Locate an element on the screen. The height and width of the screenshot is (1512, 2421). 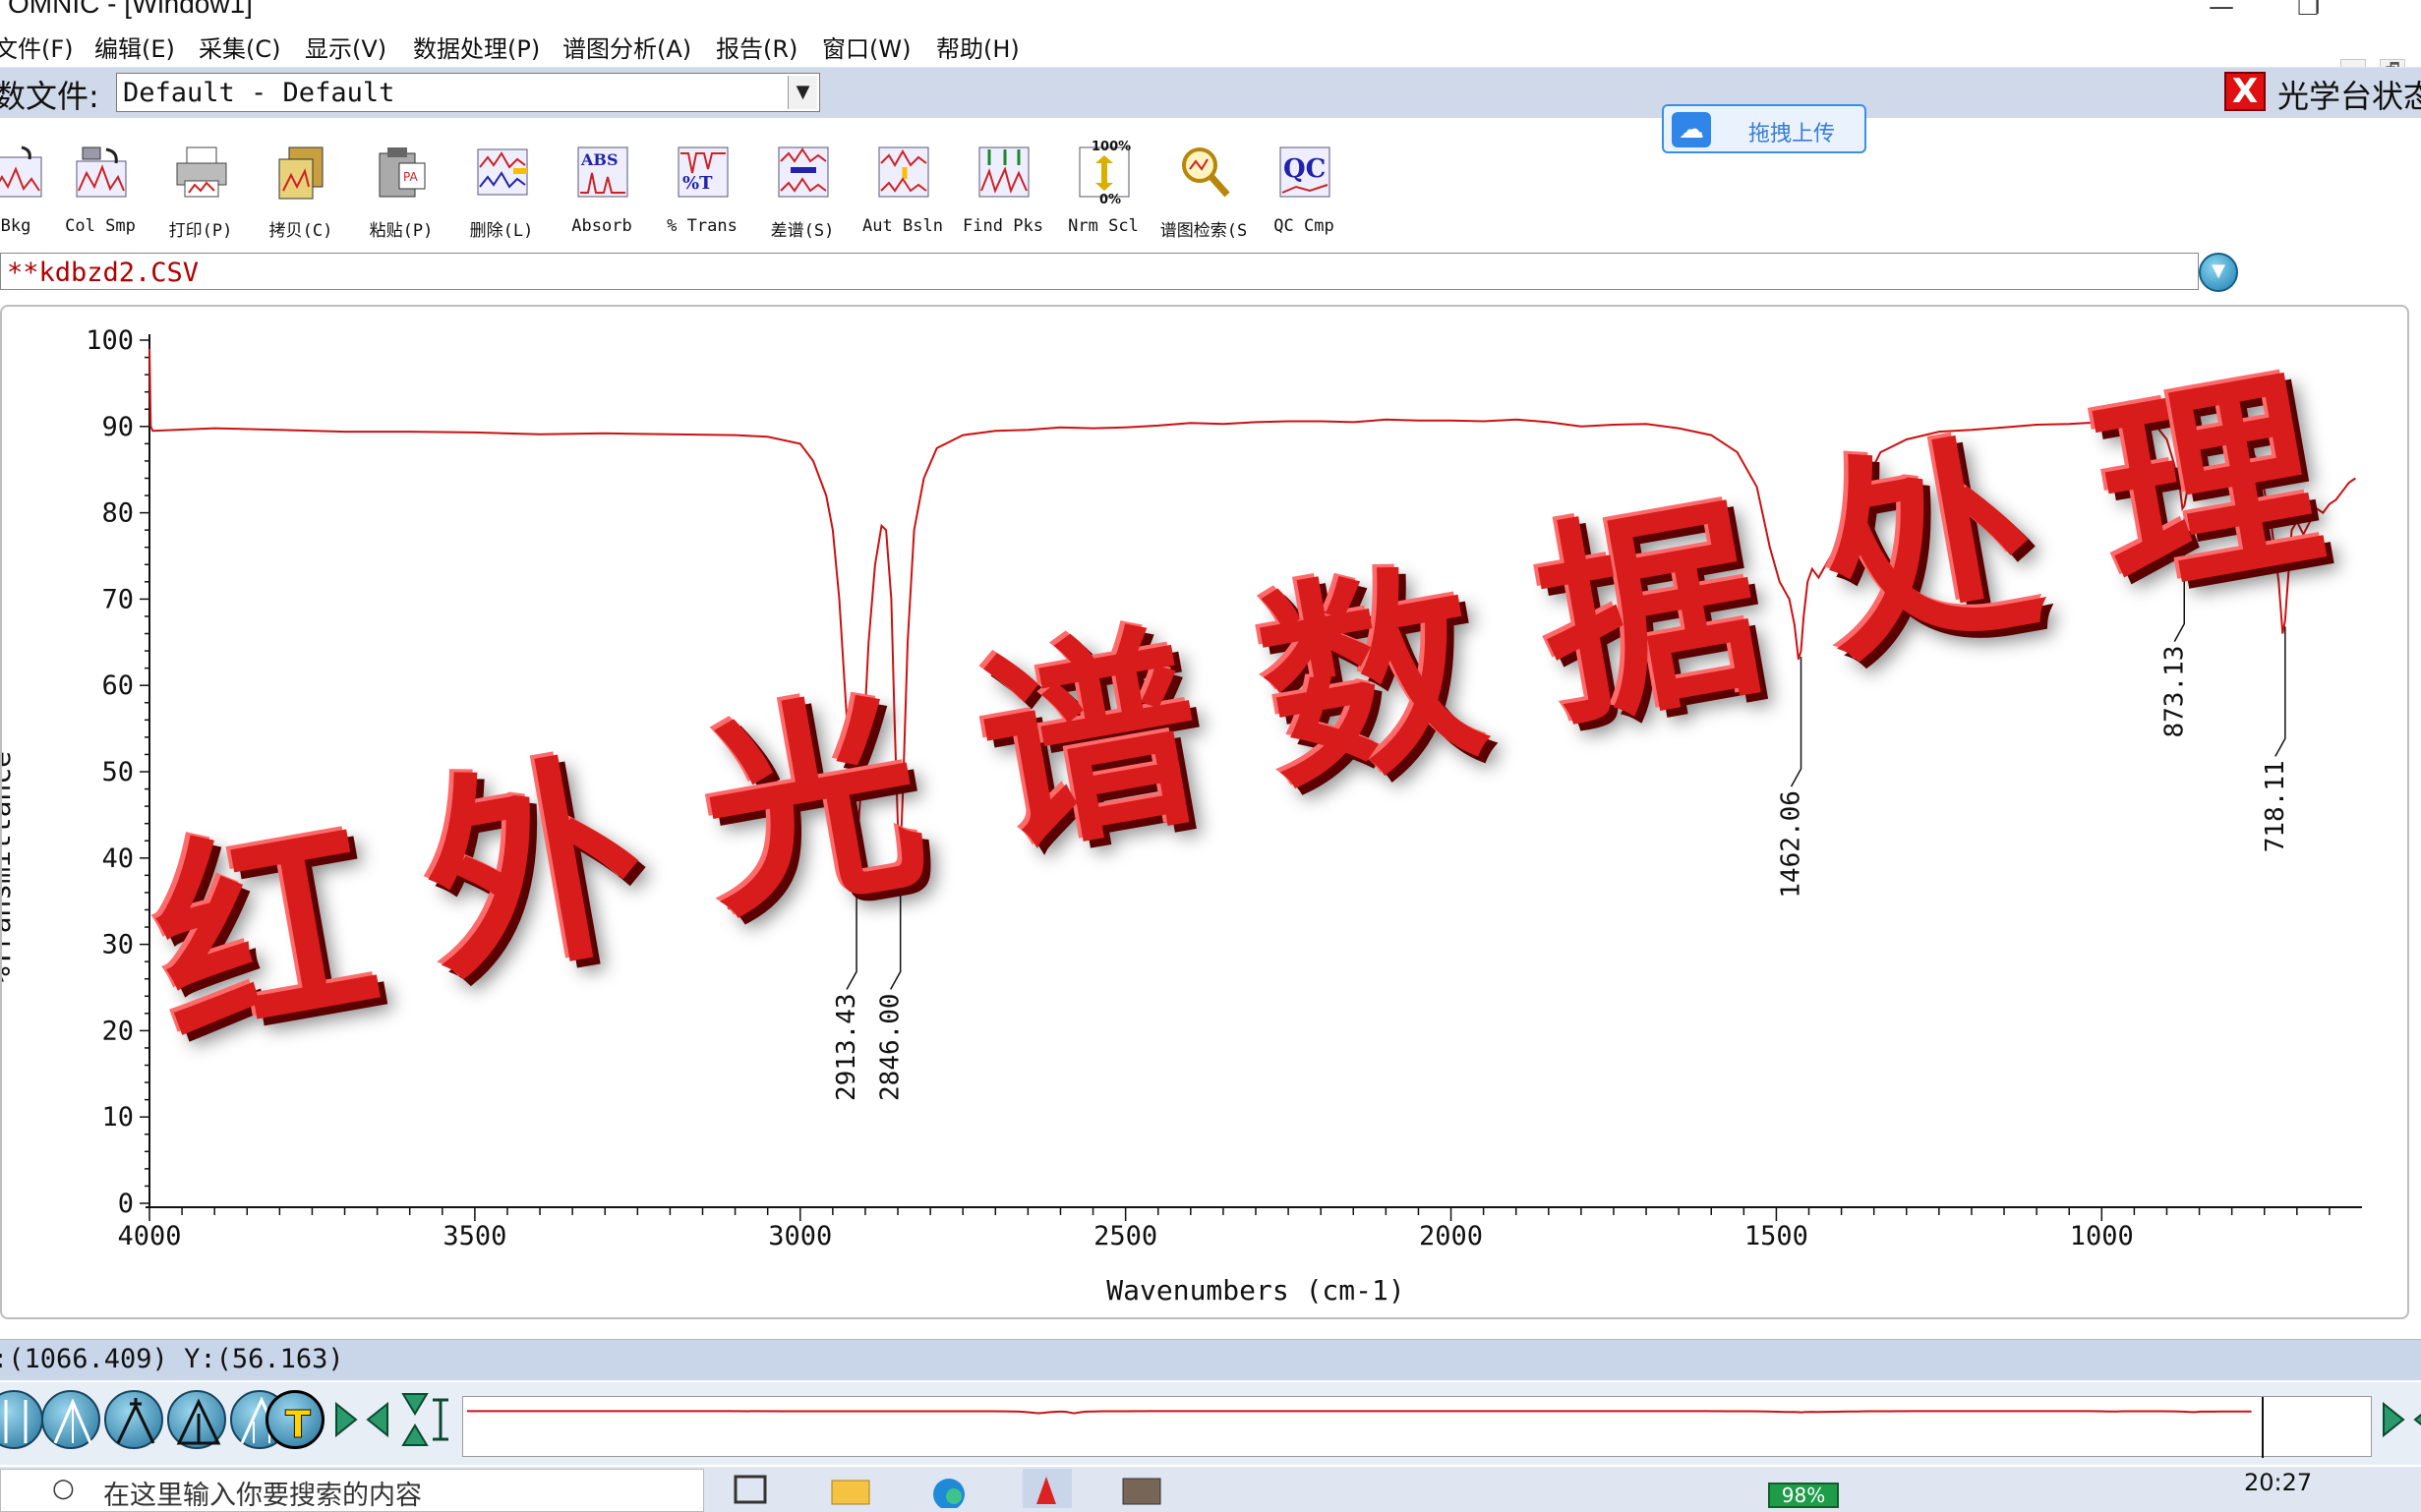
svg-text: ABS is located at coordinates (600, 159).